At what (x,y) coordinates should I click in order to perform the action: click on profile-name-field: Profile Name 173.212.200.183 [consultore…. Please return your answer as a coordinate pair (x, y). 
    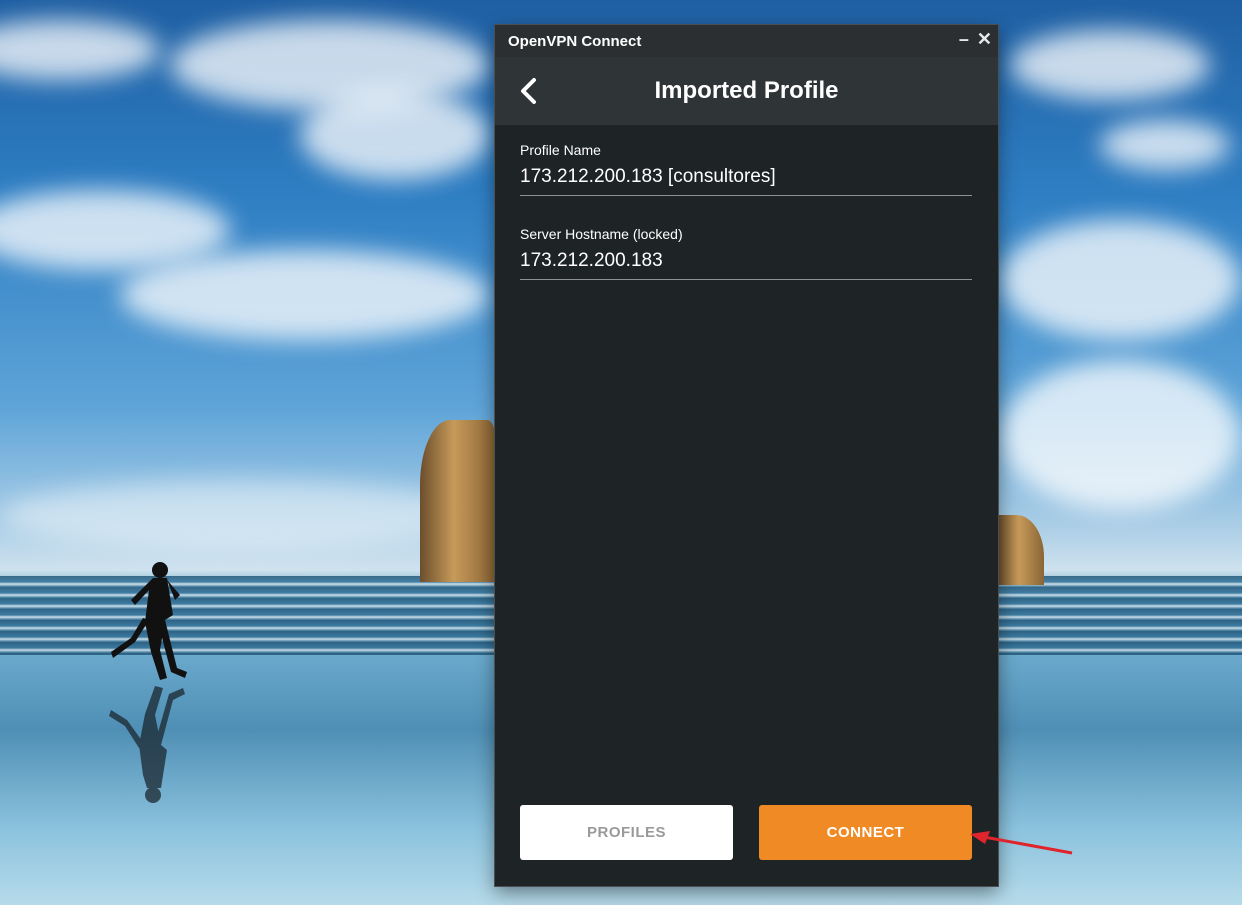
    Looking at the image, I should click on (746, 169).